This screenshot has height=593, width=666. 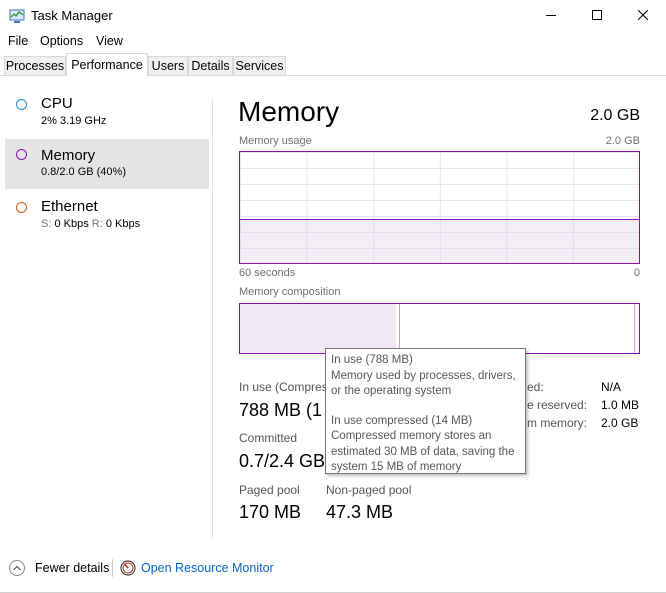 I want to click on fewer-details-button: Fewer details, so click(x=72, y=568).